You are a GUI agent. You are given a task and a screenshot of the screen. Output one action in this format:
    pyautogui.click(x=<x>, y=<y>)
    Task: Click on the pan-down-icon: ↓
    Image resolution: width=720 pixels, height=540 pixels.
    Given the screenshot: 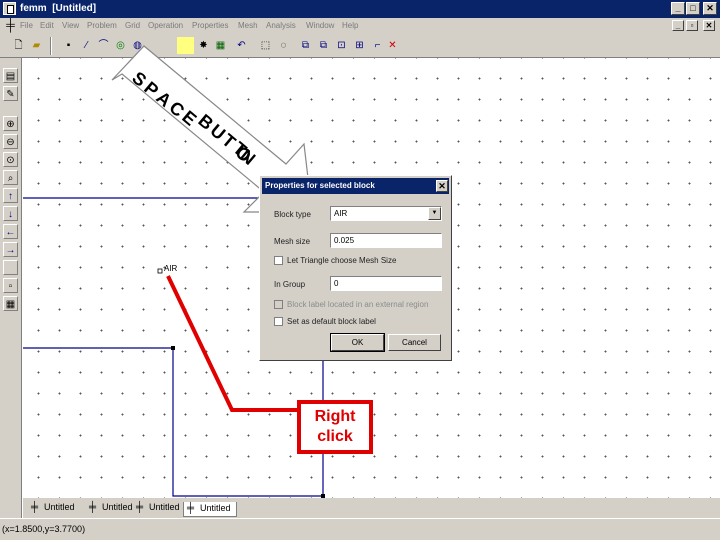 What is the action you would take?
    pyautogui.click(x=10, y=213)
    